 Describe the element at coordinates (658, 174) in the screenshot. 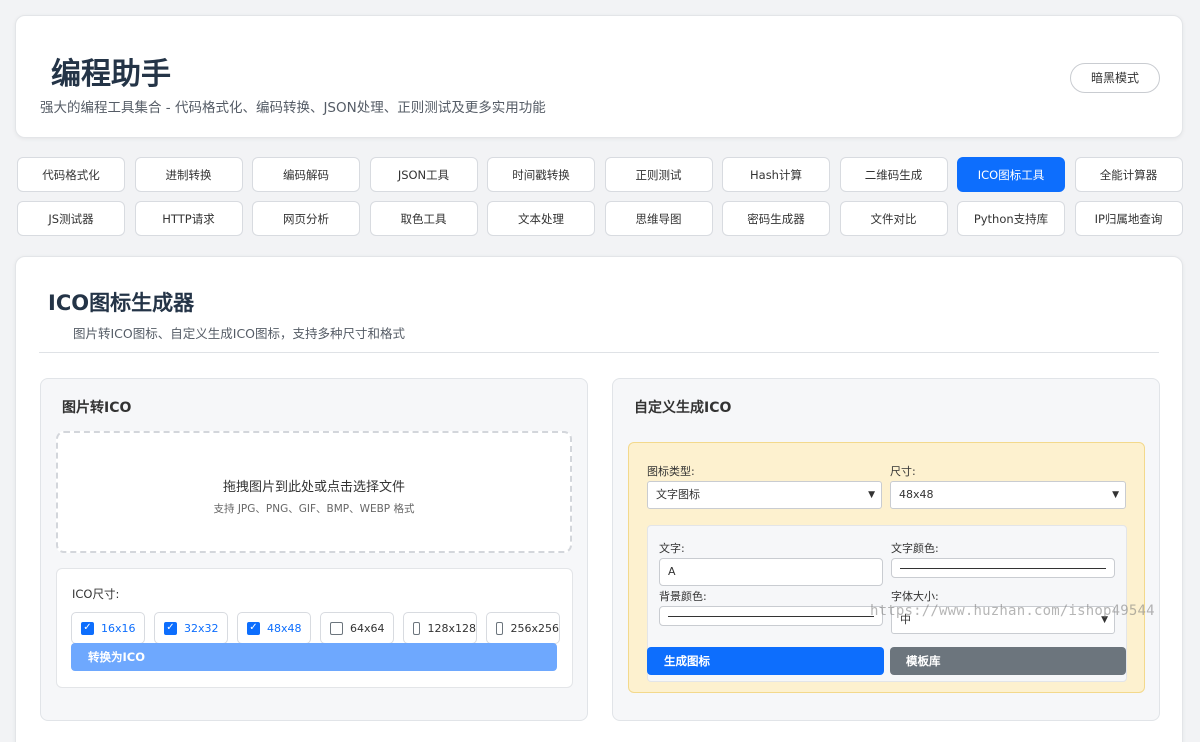

I see `nav-regex-test: 正则测试` at that location.